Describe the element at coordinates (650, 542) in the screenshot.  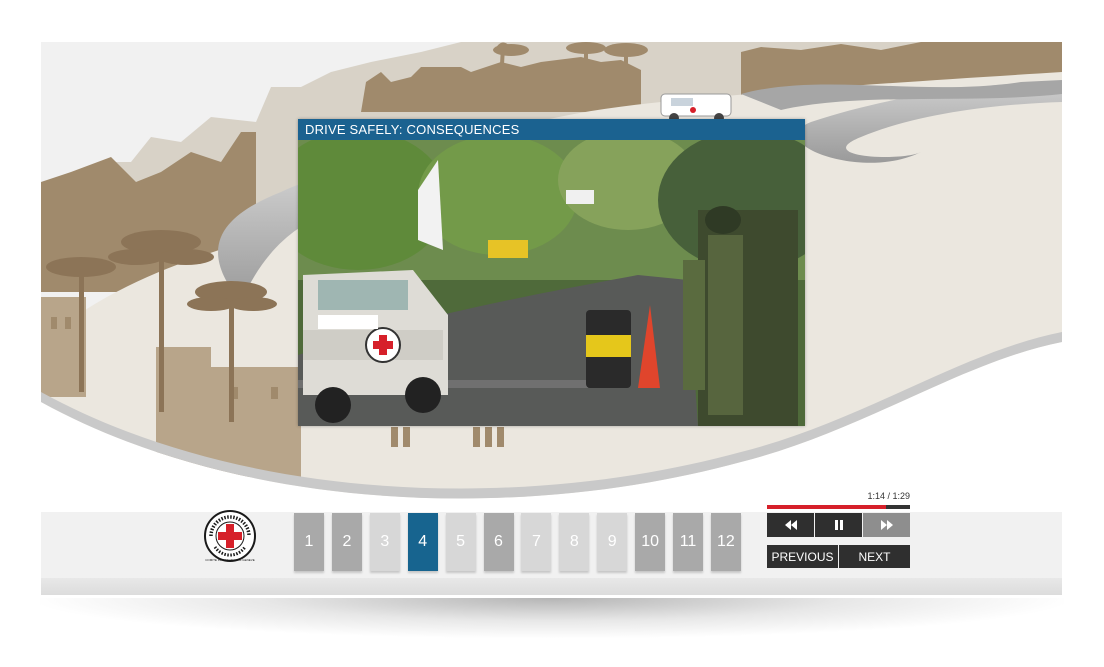
I see `chapter-button-10: 10` at that location.